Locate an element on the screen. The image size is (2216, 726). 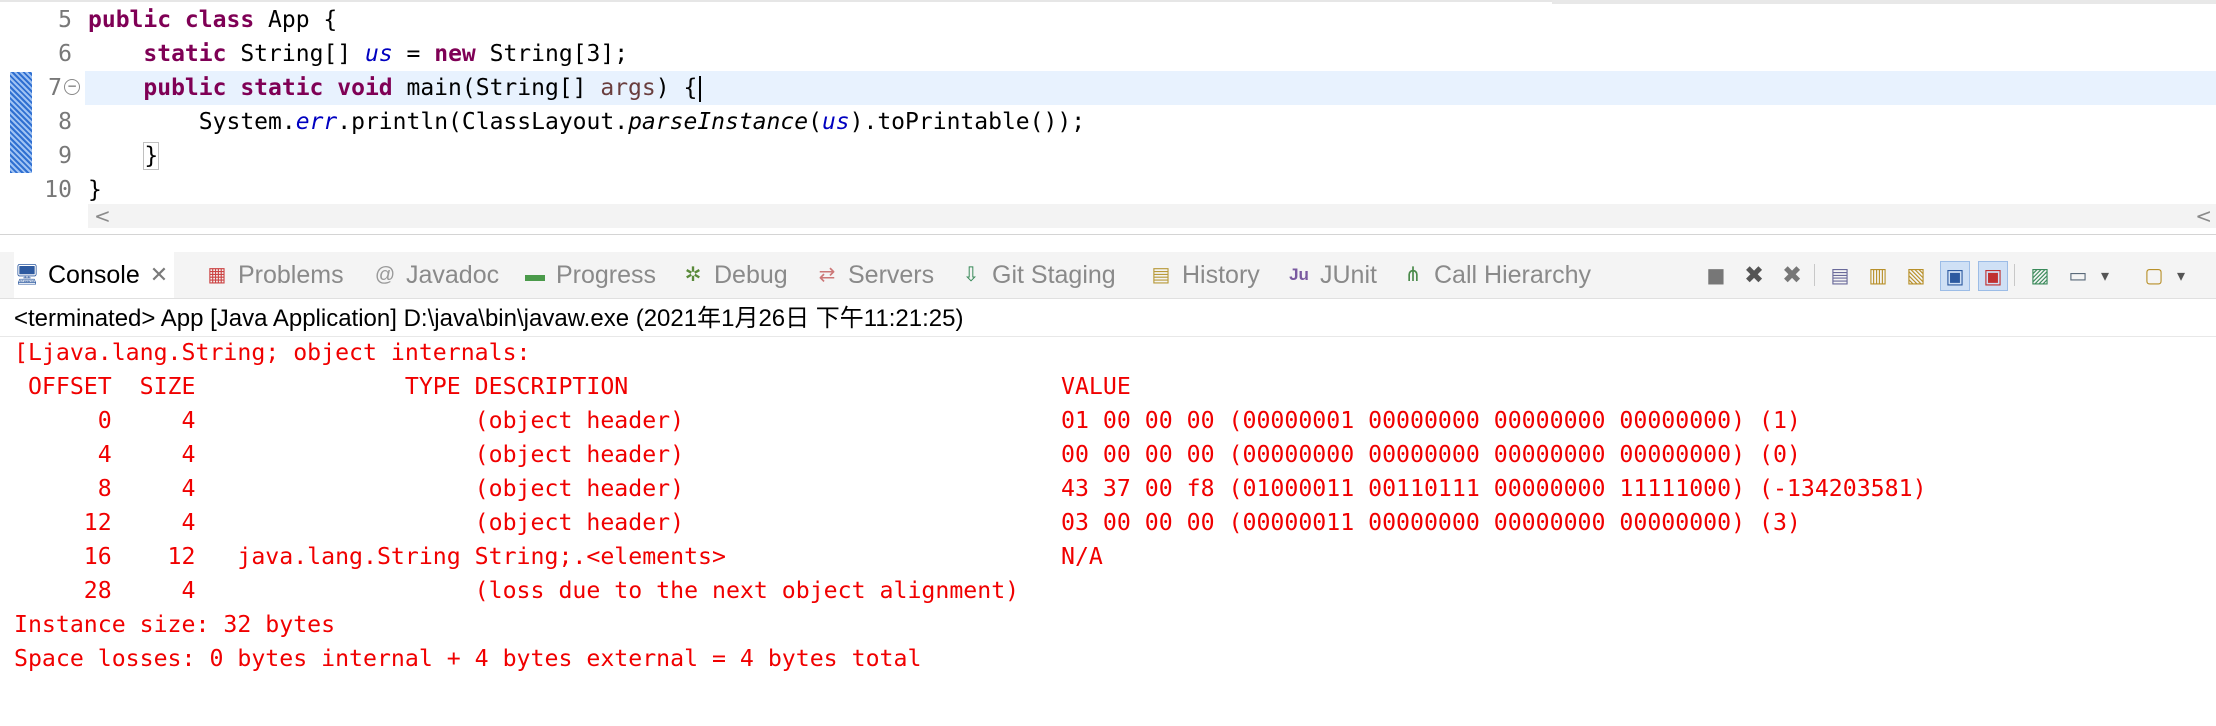
code-line-9: } is located at coordinates (124, 156).